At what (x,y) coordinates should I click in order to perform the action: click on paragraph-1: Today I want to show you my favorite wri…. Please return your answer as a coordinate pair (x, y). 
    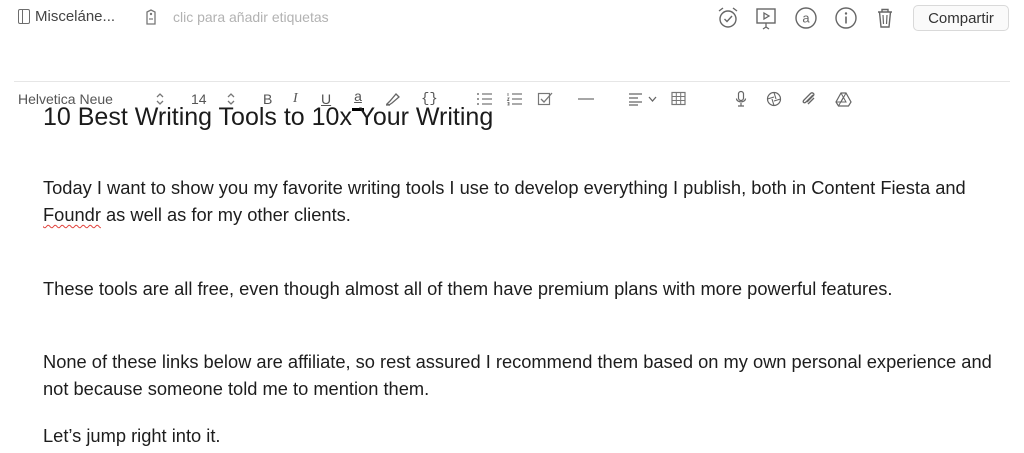
    Looking at the image, I should click on (523, 201).